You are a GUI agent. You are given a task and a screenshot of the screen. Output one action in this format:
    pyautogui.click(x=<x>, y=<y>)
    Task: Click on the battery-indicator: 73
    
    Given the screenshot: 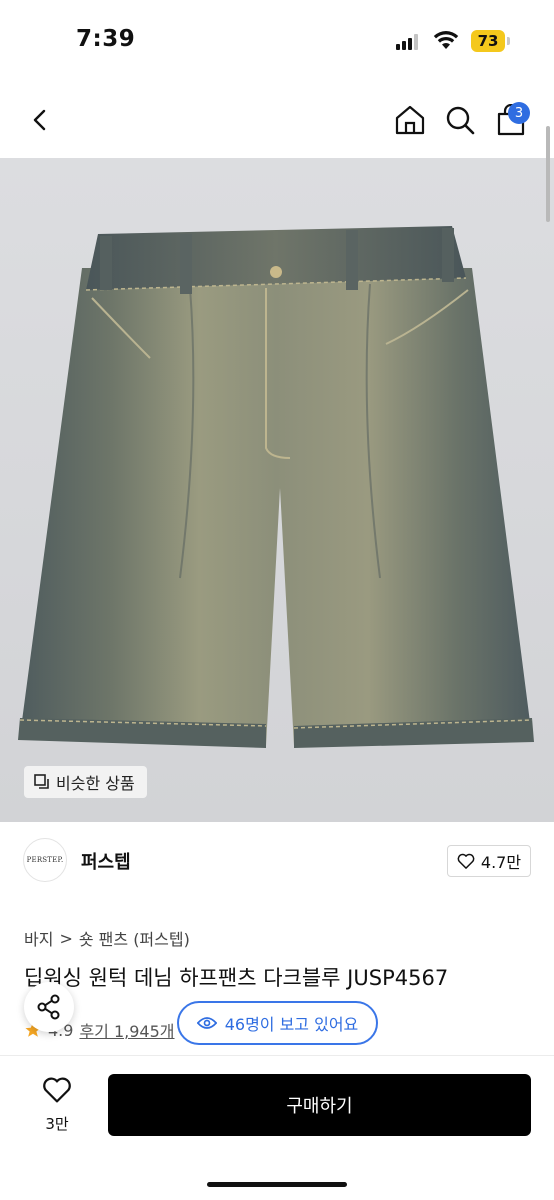 What is the action you would take?
    pyautogui.click(x=488, y=41)
    